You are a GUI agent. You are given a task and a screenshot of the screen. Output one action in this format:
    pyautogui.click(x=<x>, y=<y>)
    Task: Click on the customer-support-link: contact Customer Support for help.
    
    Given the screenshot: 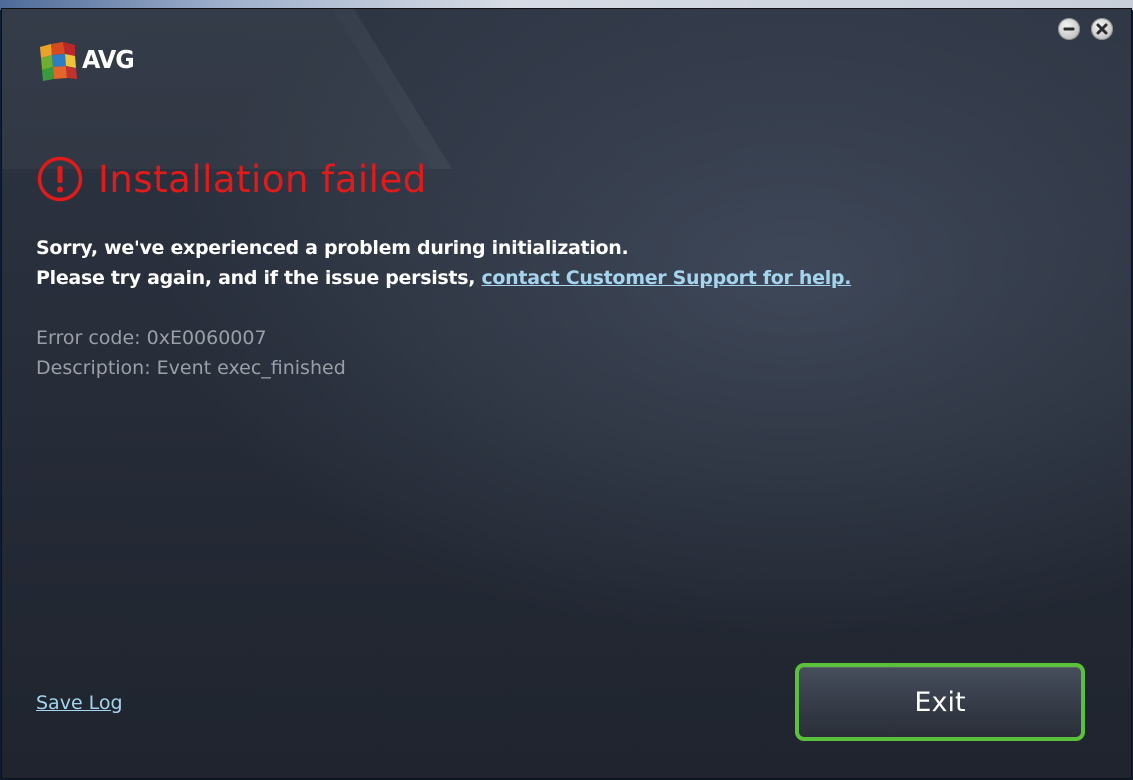 What is the action you would take?
    pyautogui.click(x=666, y=278)
    